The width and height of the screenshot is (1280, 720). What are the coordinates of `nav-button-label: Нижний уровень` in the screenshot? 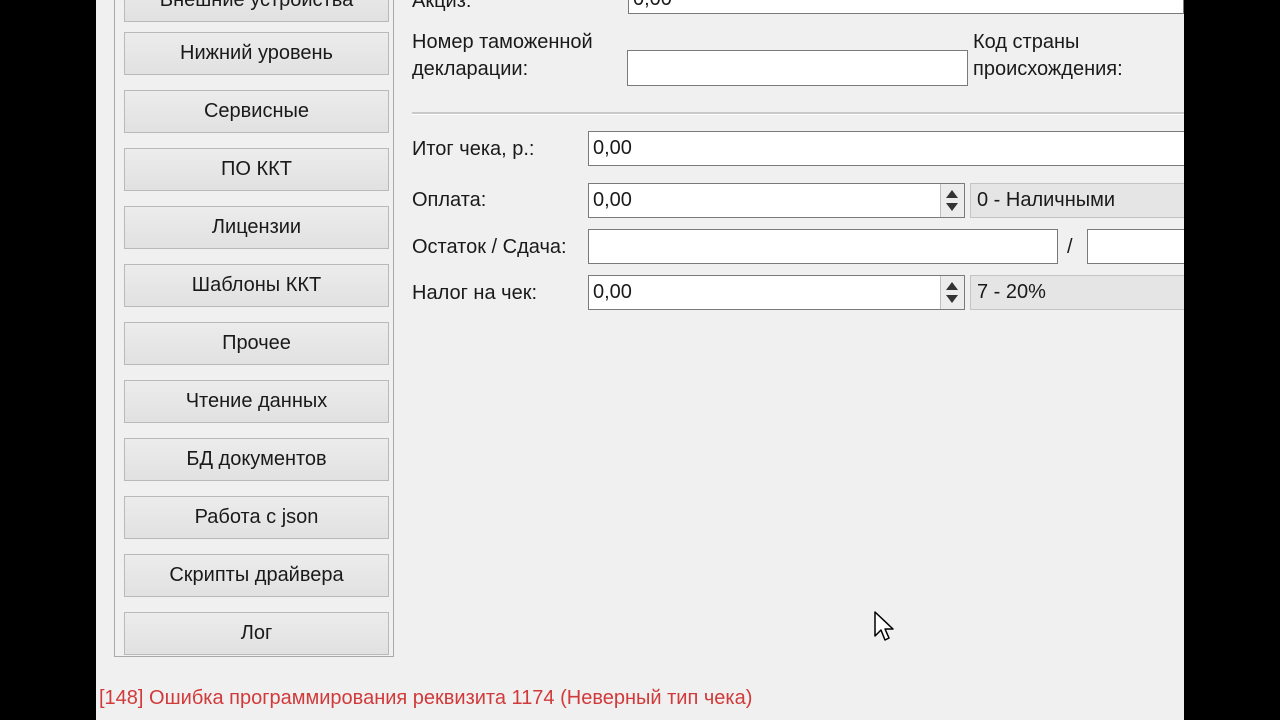 It's located at (256, 53).